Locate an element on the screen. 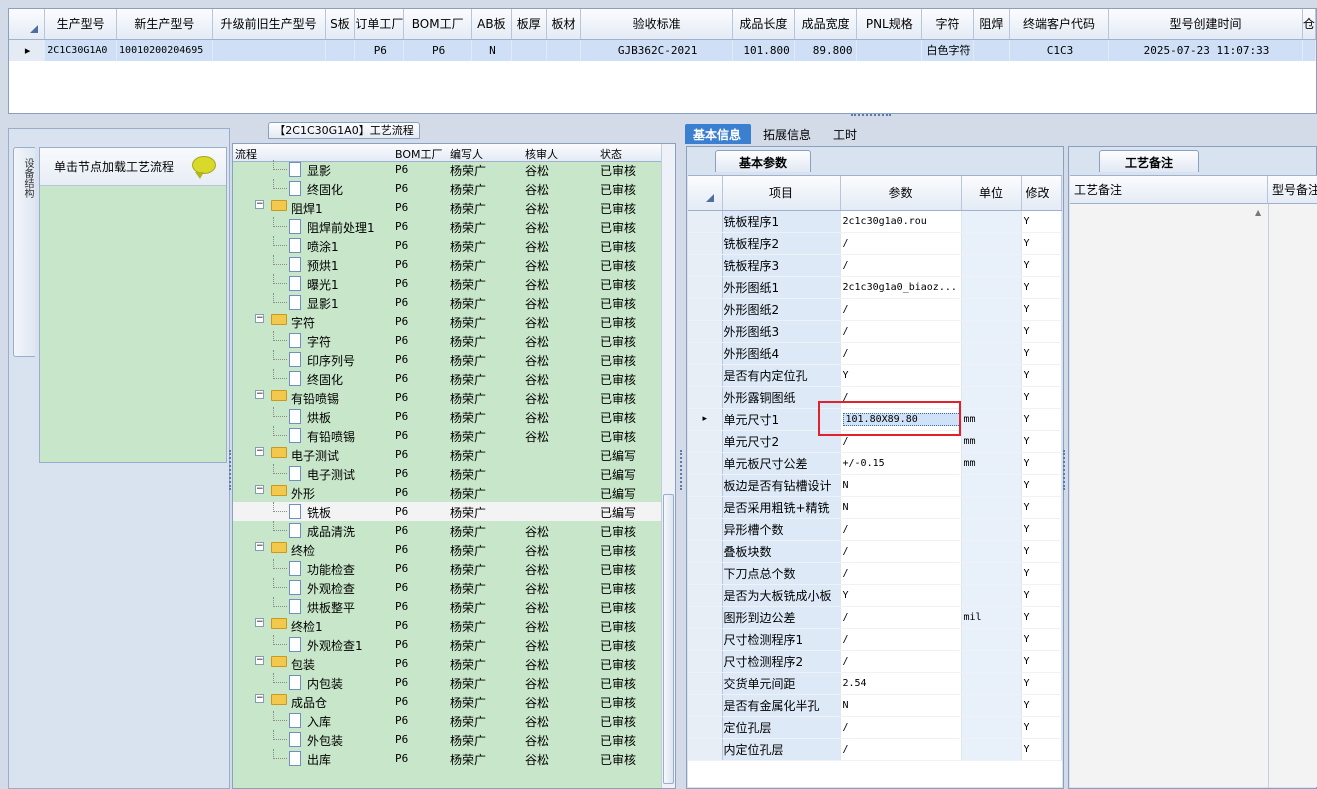 Image resolution: width=1317 pixels, height=789 pixels. col-header: BOM工厂 is located at coordinates (438, 24).